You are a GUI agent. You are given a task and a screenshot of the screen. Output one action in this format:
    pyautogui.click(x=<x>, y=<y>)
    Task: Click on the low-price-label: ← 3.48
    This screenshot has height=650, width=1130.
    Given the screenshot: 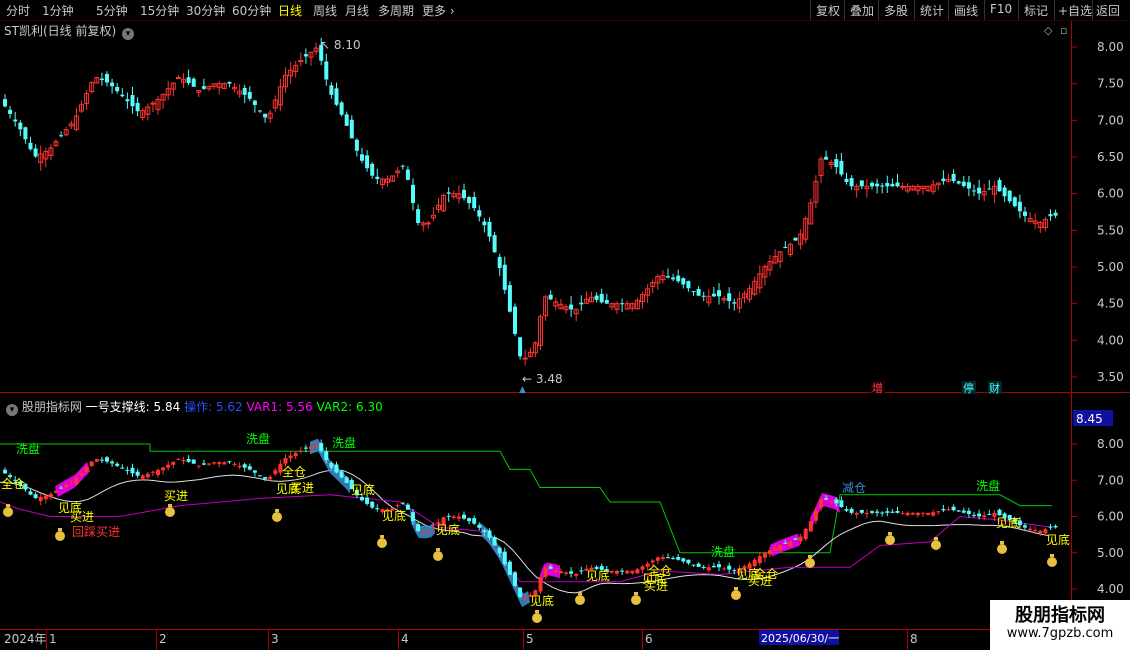 What is the action you would take?
    pyautogui.click(x=542, y=379)
    